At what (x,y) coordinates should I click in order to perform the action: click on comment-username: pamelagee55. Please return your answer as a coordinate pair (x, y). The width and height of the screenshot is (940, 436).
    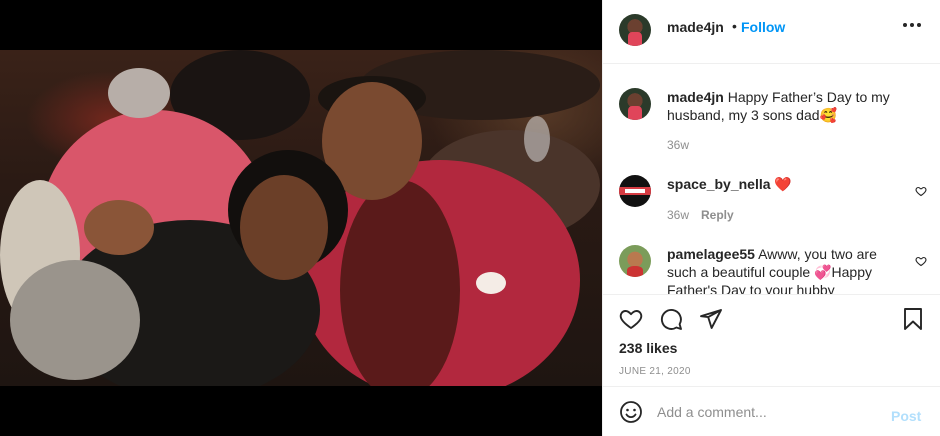
    Looking at the image, I should click on (711, 254).